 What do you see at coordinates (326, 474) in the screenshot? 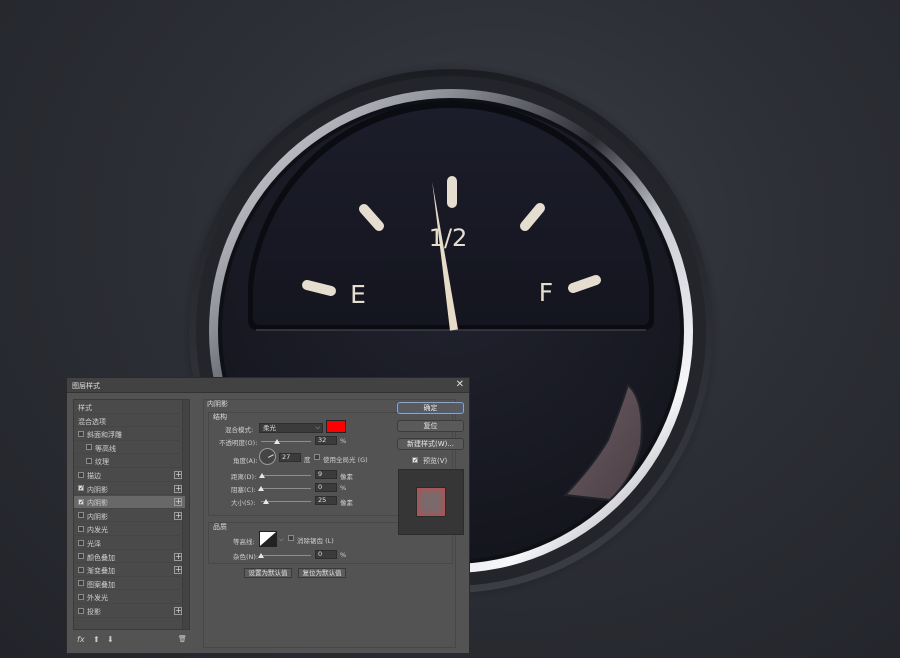
I see `distance-input: 9` at bounding box center [326, 474].